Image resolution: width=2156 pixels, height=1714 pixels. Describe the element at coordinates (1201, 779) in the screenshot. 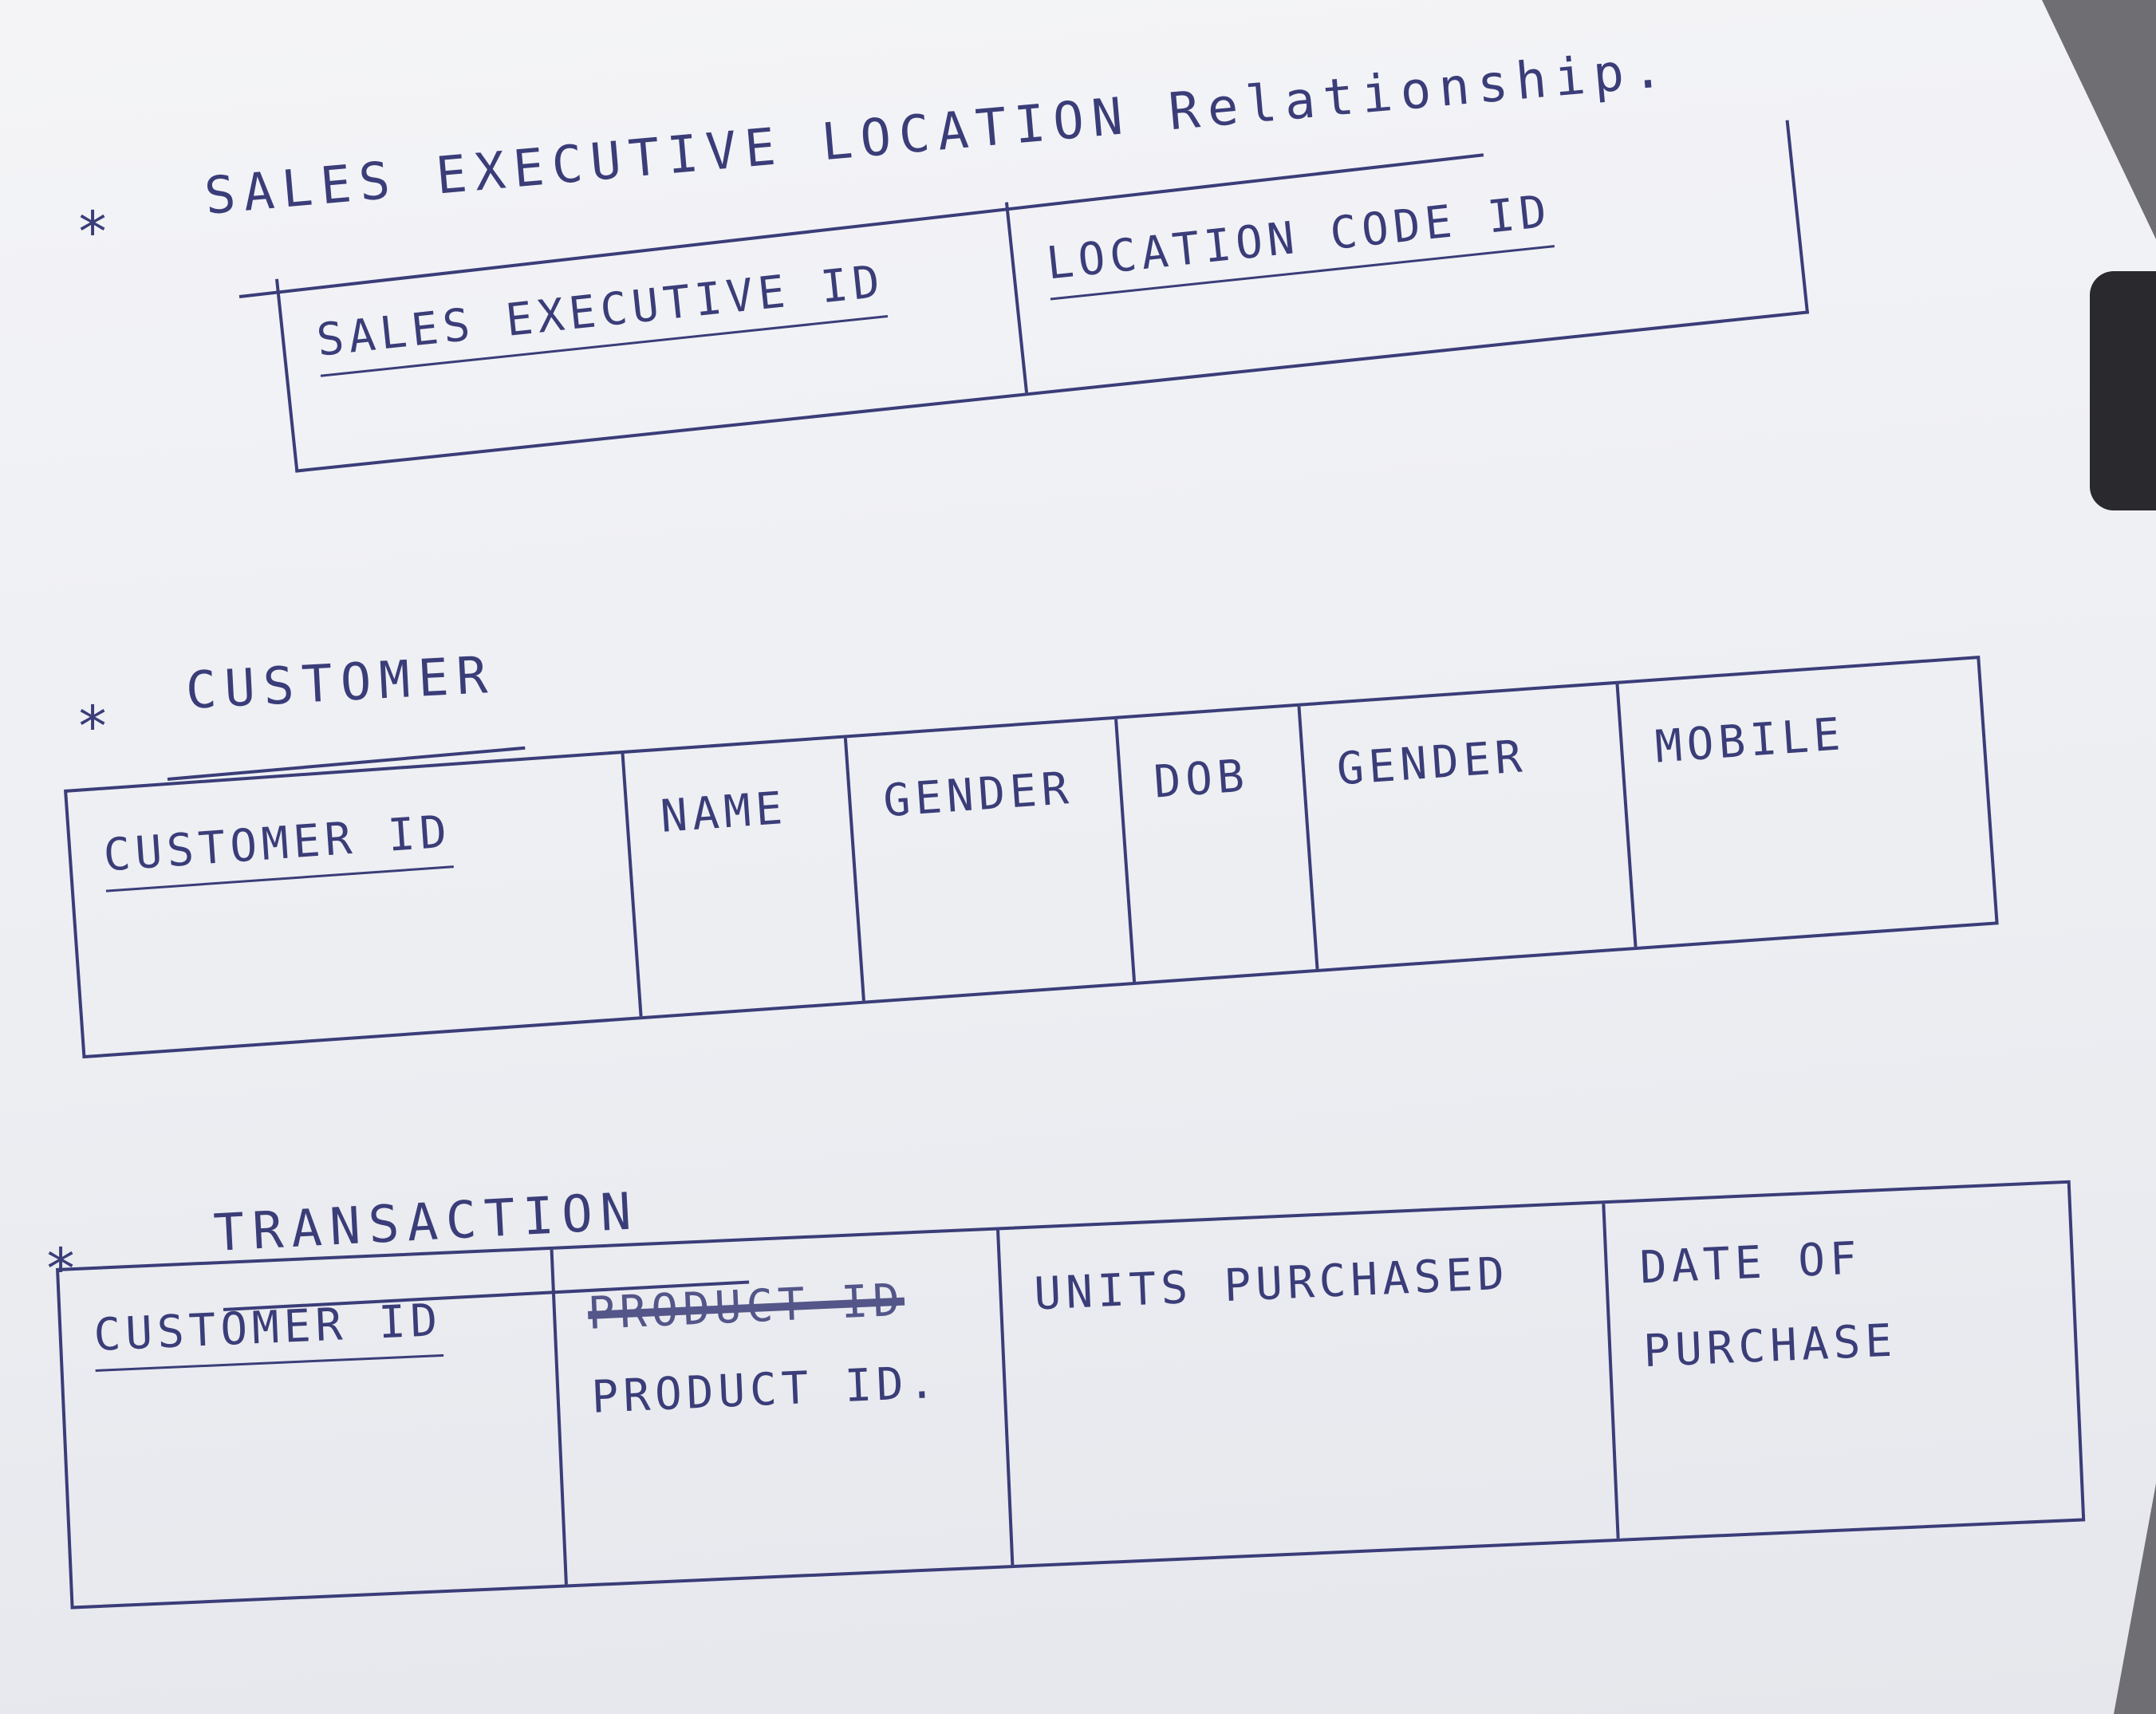

I see `column-label: DOB` at that location.